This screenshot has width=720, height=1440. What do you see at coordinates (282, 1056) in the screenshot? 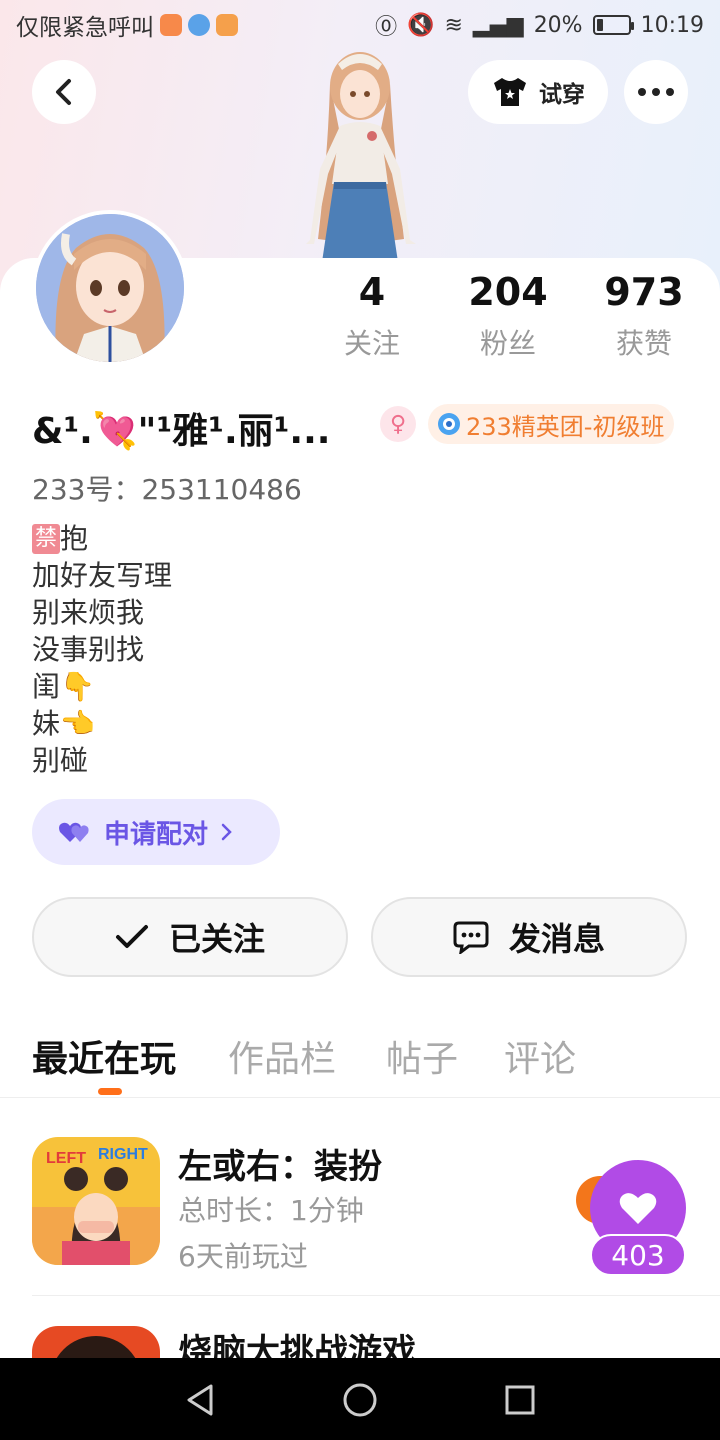
I see `tab-works: 作品栏` at bounding box center [282, 1056].